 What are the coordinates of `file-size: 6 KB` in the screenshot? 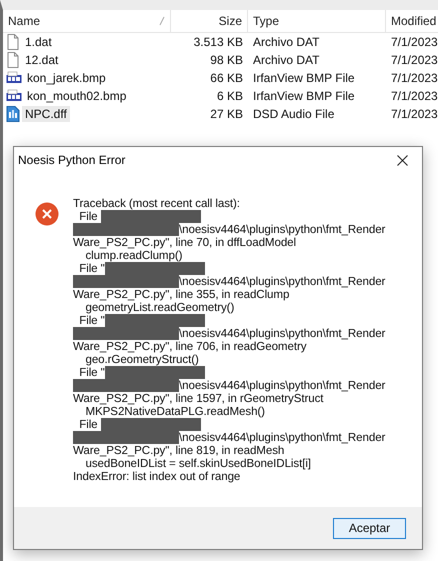 It's located at (230, 96).